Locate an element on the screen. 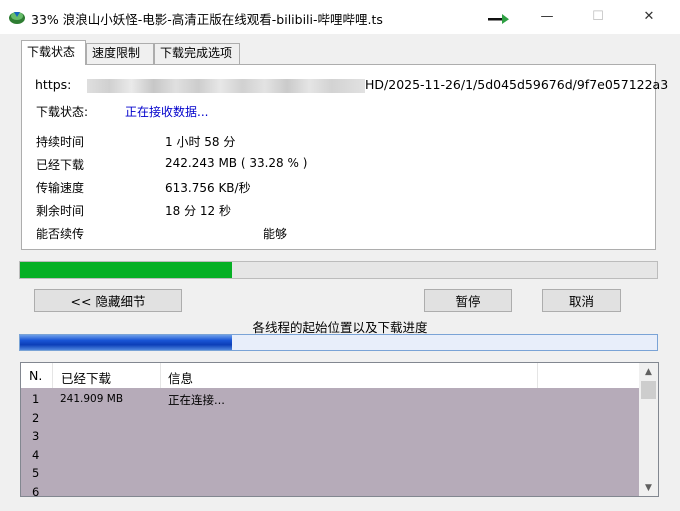 The height and width of the screenshot is (511, 680). scroll-down-button: ▼ is located at coordinates (648, 487).